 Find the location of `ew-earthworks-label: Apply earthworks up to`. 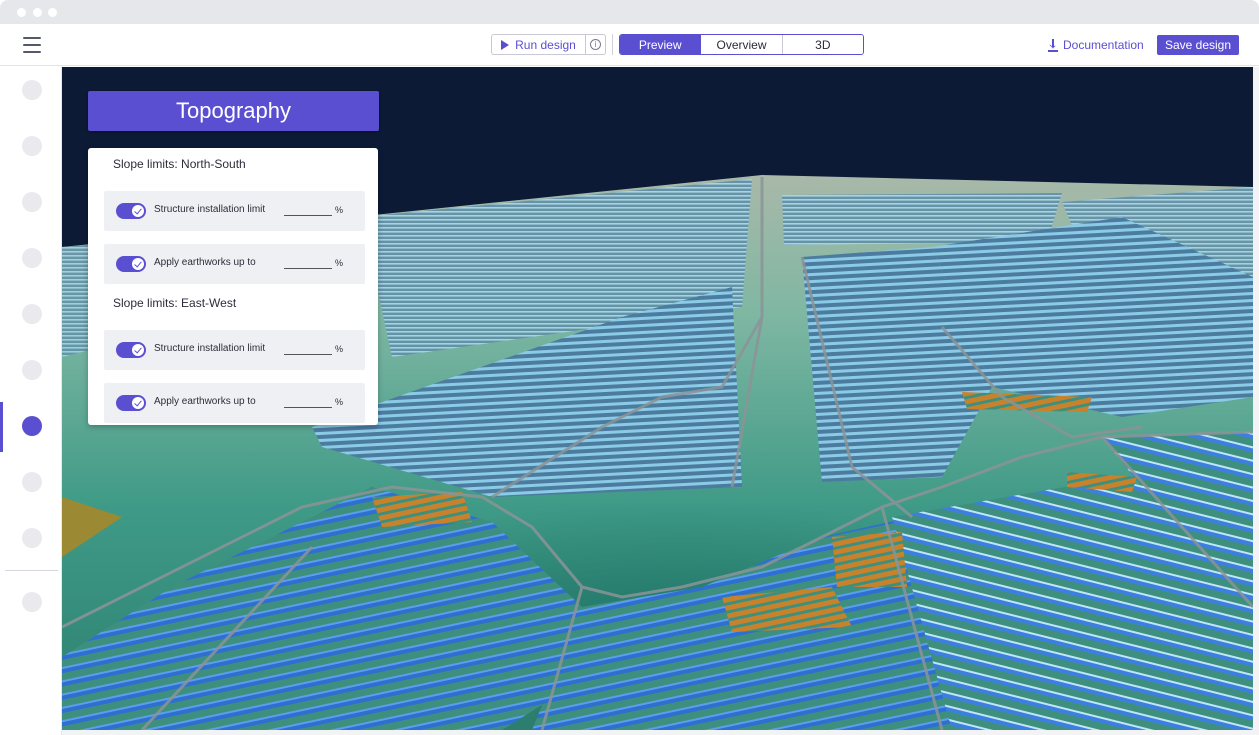

ew-earthworks-label: Apply earthworks up to is located at coordinates (205, 401).